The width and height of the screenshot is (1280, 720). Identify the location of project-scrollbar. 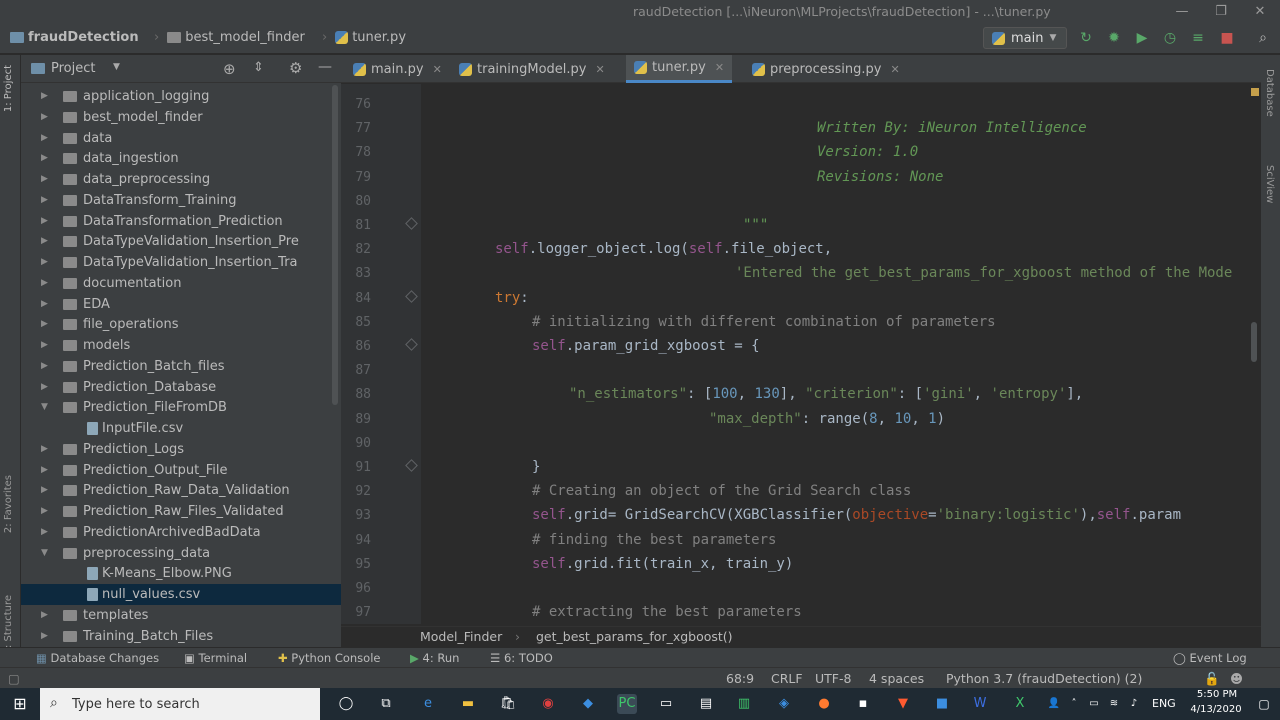
(335, 245).